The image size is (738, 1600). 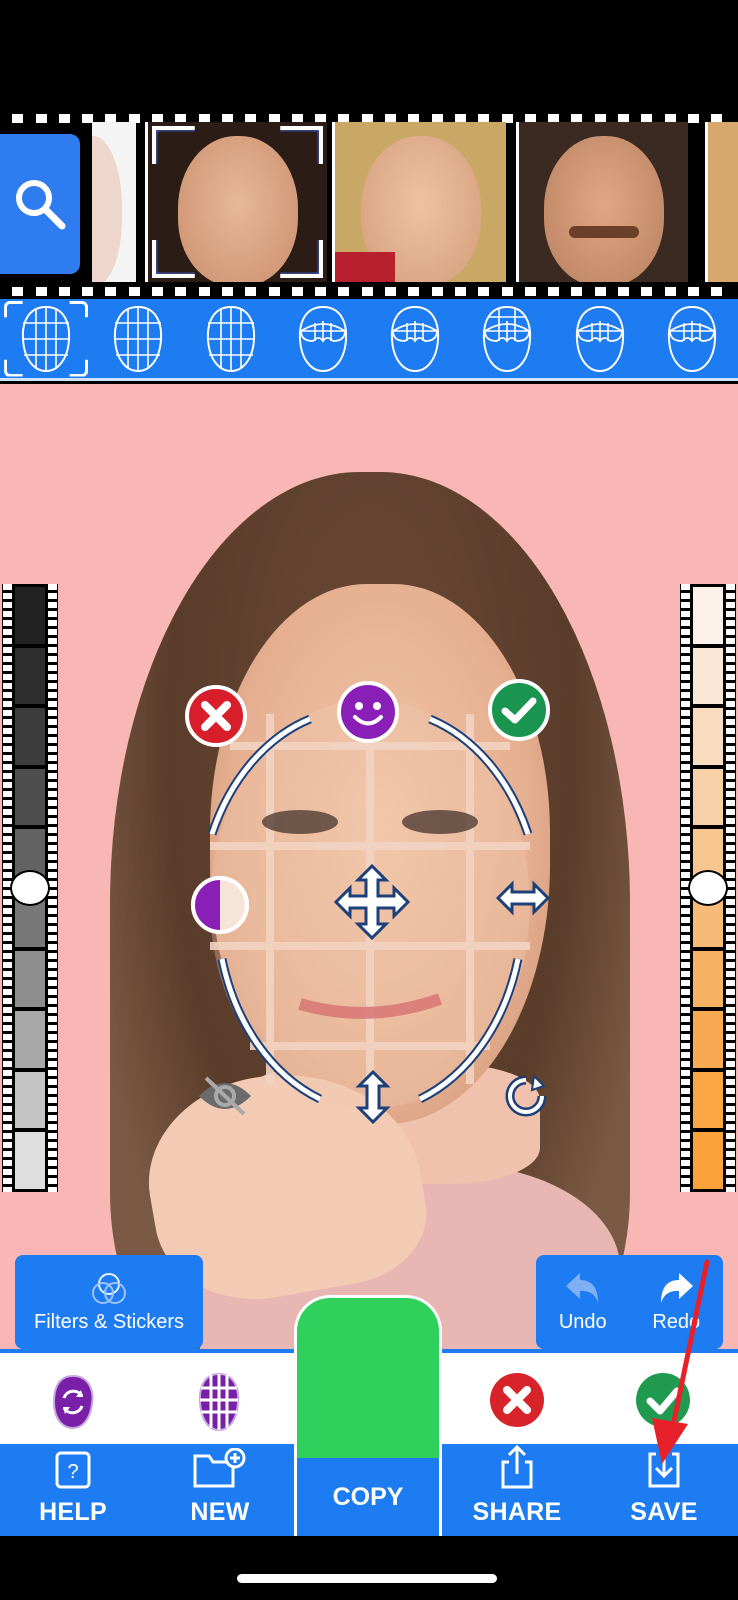 I want to click on confirm-mask-button, so click(x=519, y=710).